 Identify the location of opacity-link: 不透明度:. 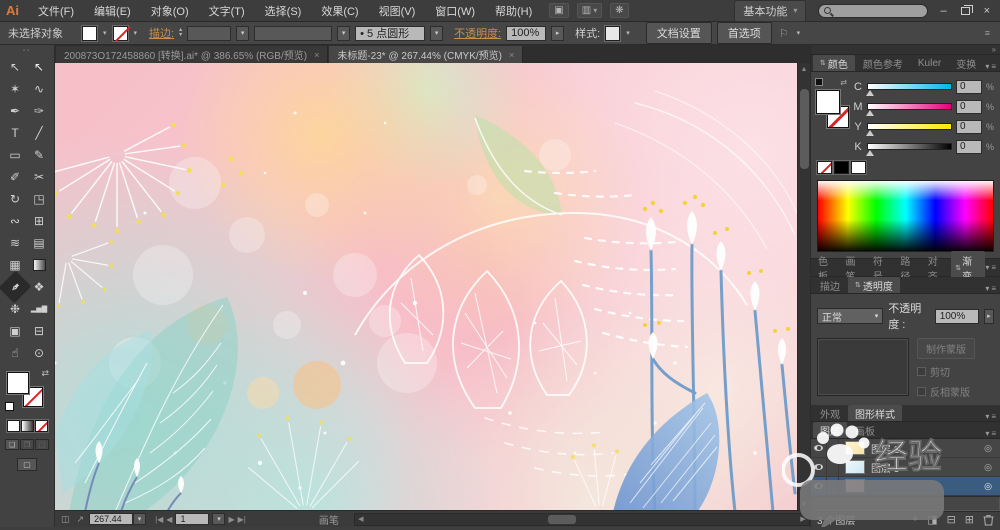
(477, 33).